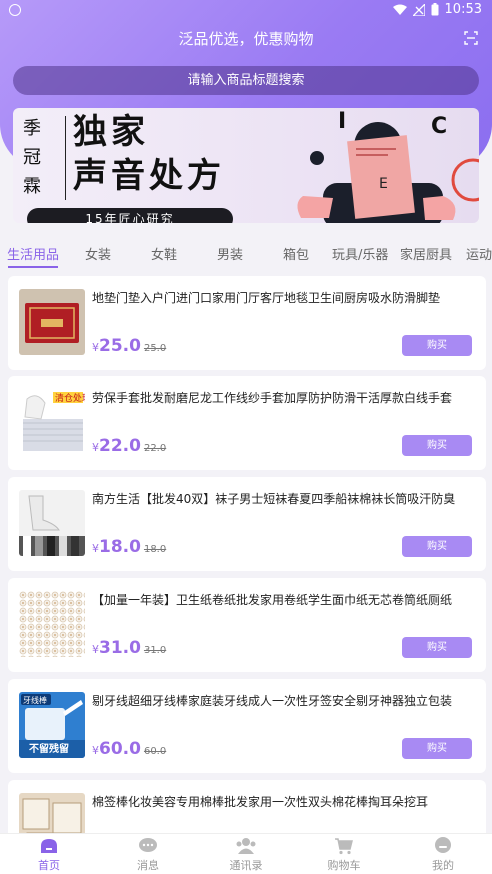 This screenshot has width=492, height=874. I want to click on nav-cart: 购物车, so click(344, 855).